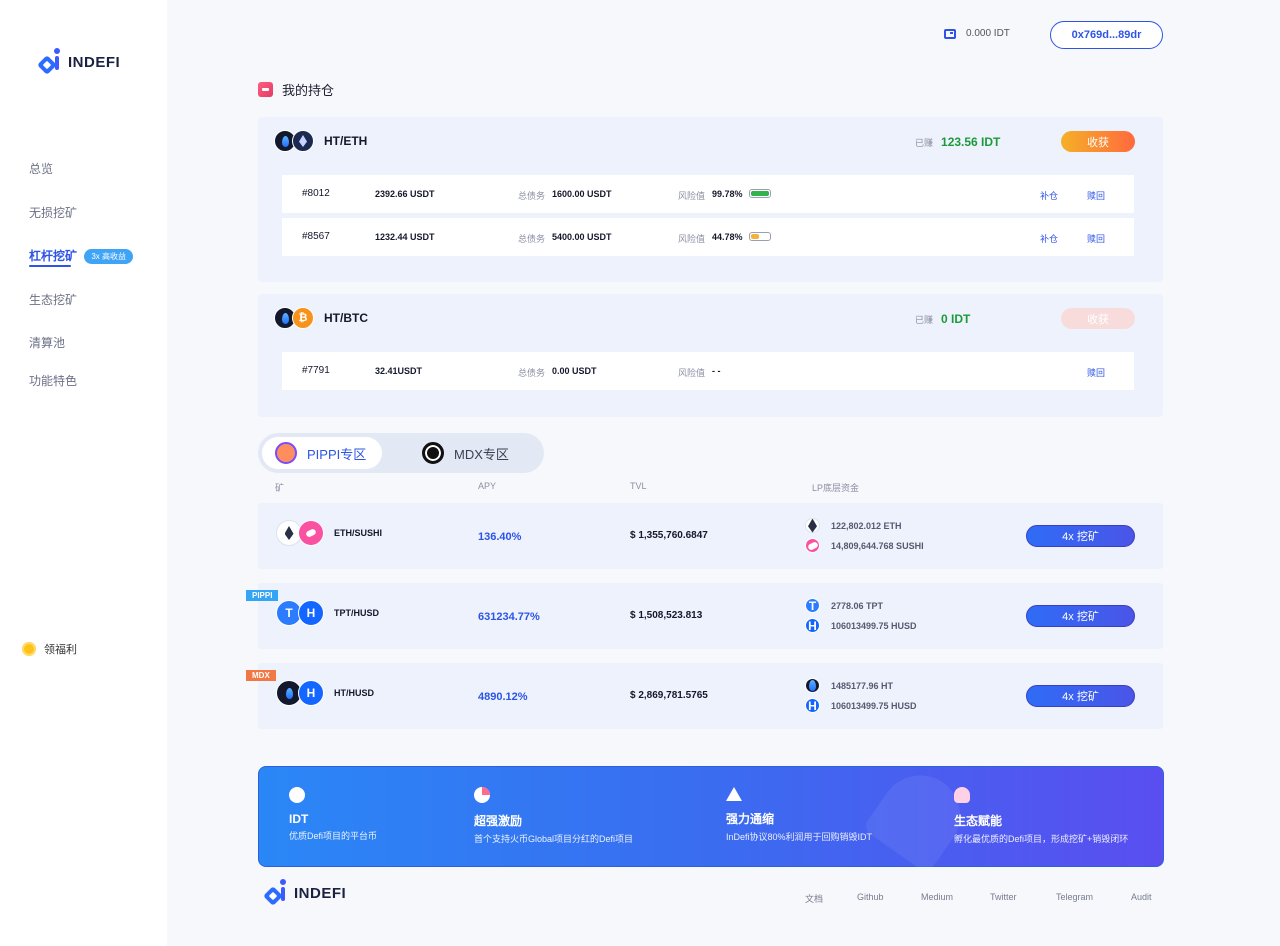 Image resolution: width=1280 pixels, height=946 pixels. I want to click on farm-pair: TPT/HUSD, so click(327, 613).